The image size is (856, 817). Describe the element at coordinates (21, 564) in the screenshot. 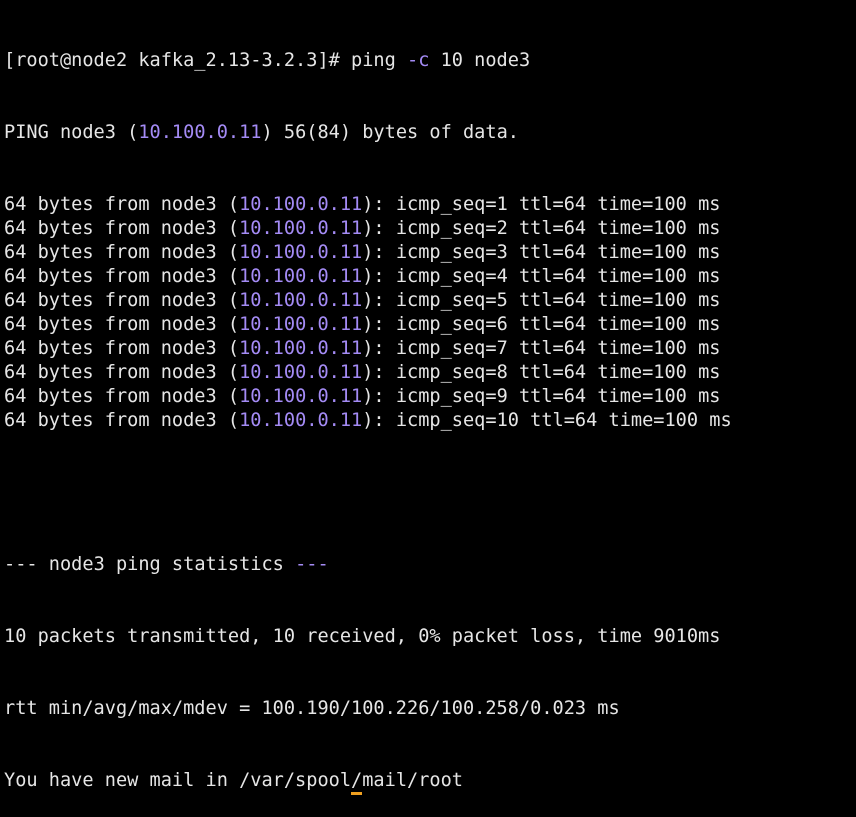

I see `stats-dashes-left: ---` at that location.